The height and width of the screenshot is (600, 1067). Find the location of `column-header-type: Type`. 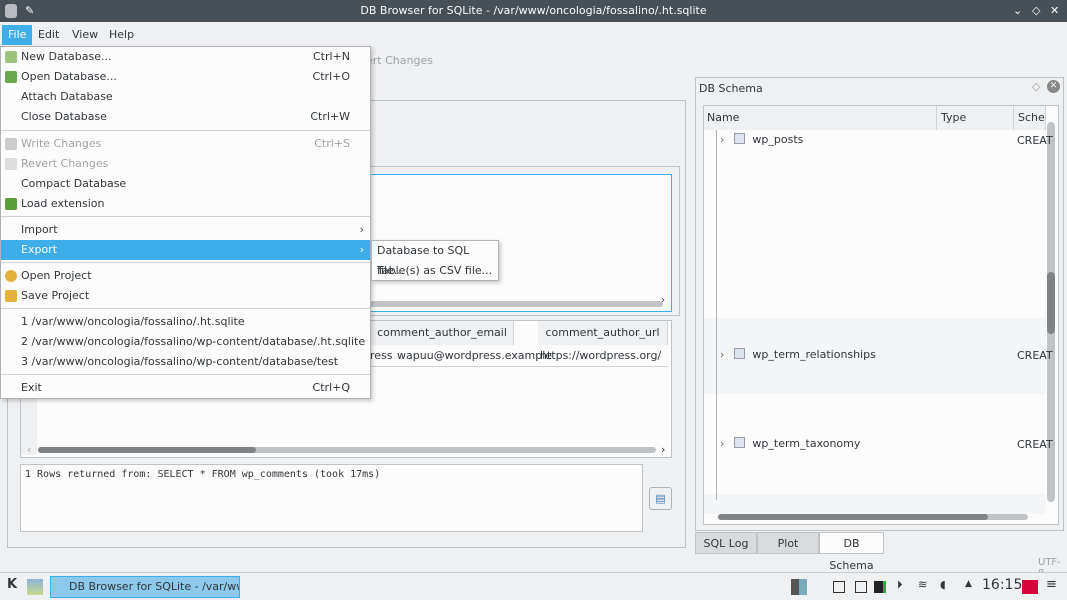

column-header-type: Type is located at coordinates (975, 118).